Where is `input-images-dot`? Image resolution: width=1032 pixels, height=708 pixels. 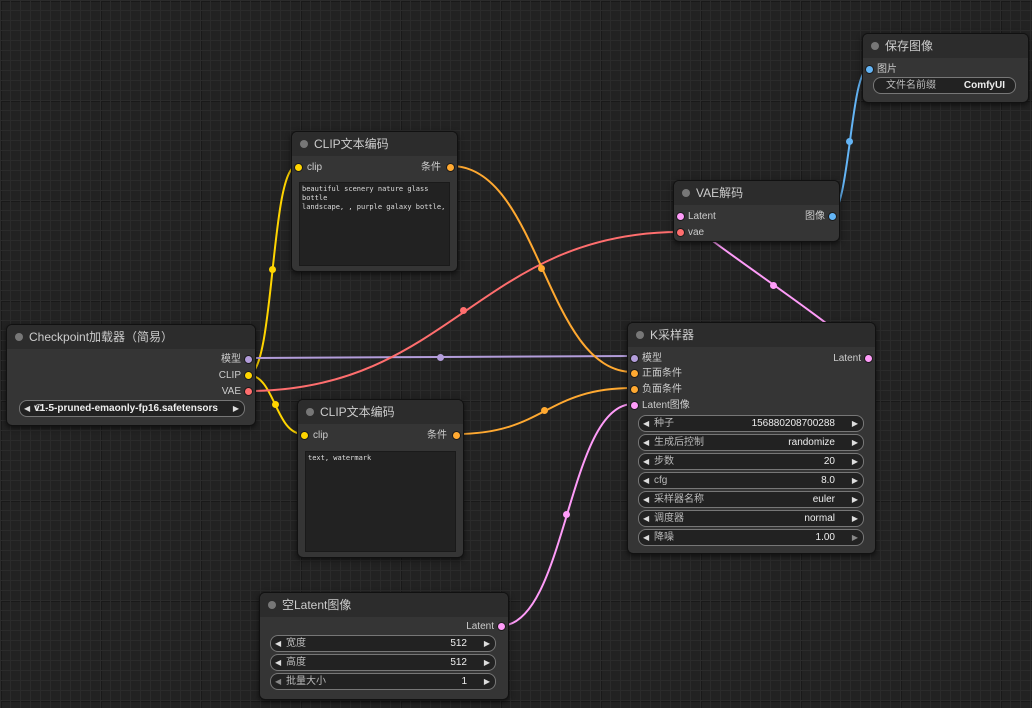 input-images-dot is located at coordinates (869, 69).